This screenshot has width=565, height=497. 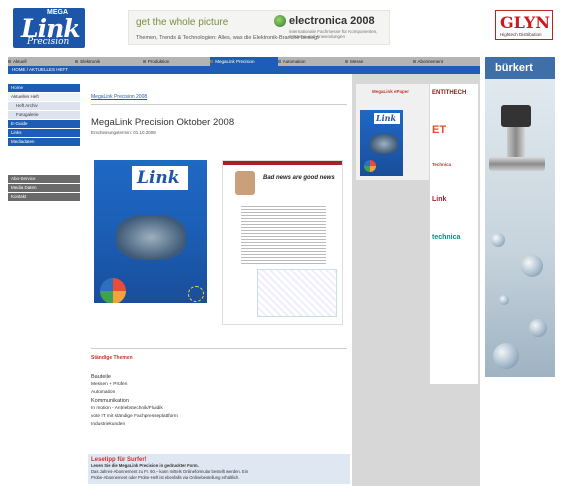 What do you see at coordinates (44, 115) in the screenshot?
I see `sidebar-item-3: Fotogalerie` at bounding box center [44, 115].